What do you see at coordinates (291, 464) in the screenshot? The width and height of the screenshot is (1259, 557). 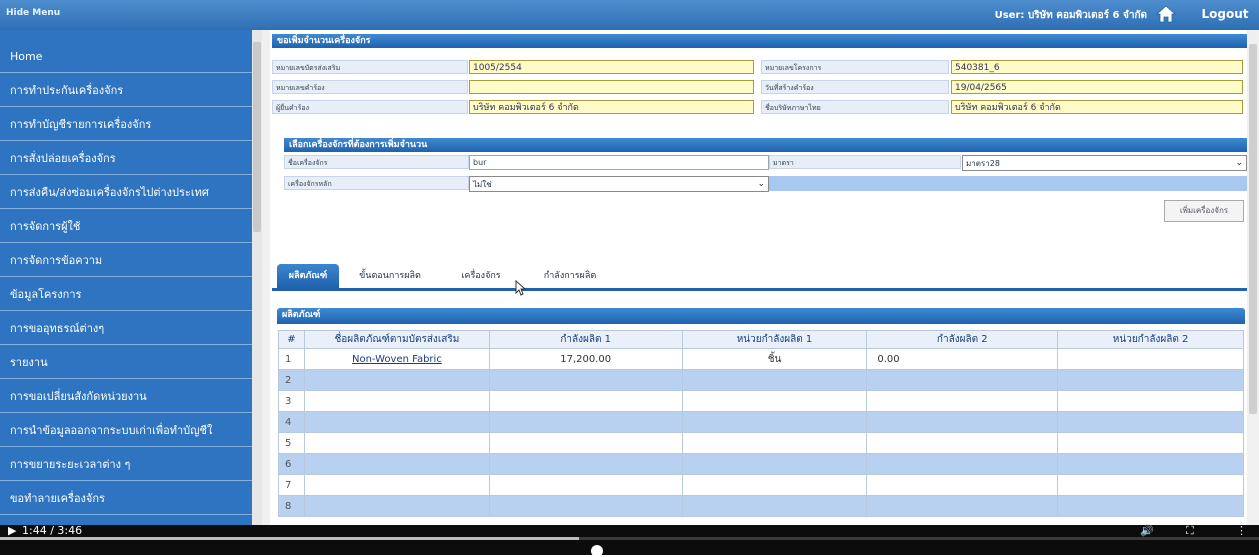 I see `row-index: 6` at bounding box center [291, 464].